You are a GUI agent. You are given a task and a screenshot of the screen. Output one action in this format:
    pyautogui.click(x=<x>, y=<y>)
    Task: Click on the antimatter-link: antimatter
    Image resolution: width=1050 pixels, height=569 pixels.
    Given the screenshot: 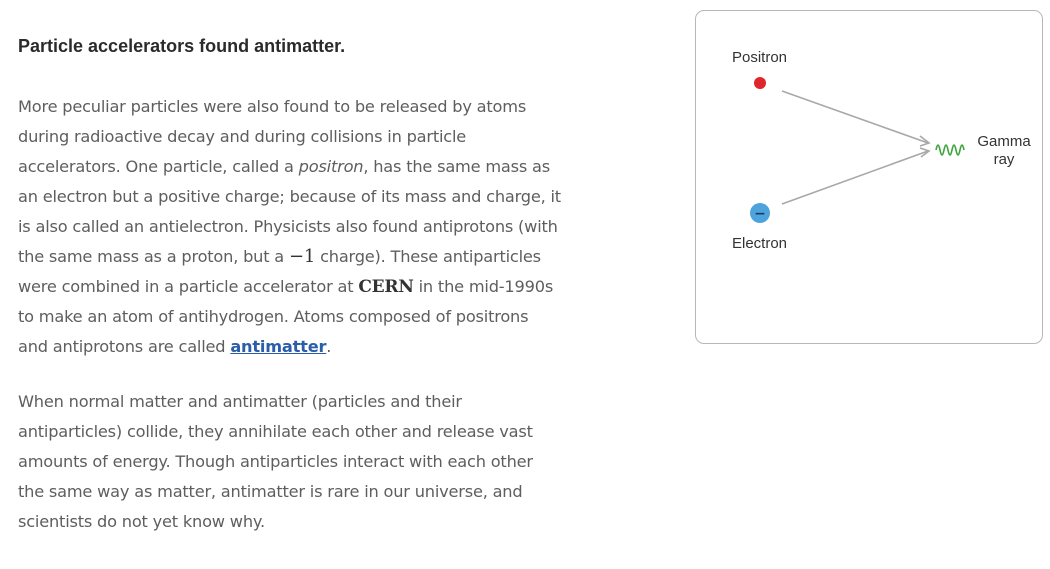 What is the action you would take?
    pyautogui.click(x=278, y=346)
    